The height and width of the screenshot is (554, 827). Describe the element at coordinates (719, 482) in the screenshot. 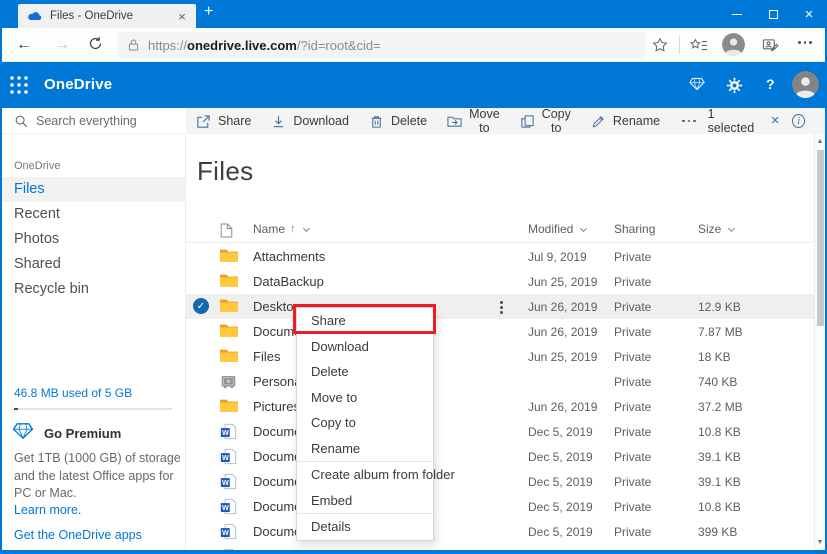

I see `file-size: 39.1 KB` at that location.